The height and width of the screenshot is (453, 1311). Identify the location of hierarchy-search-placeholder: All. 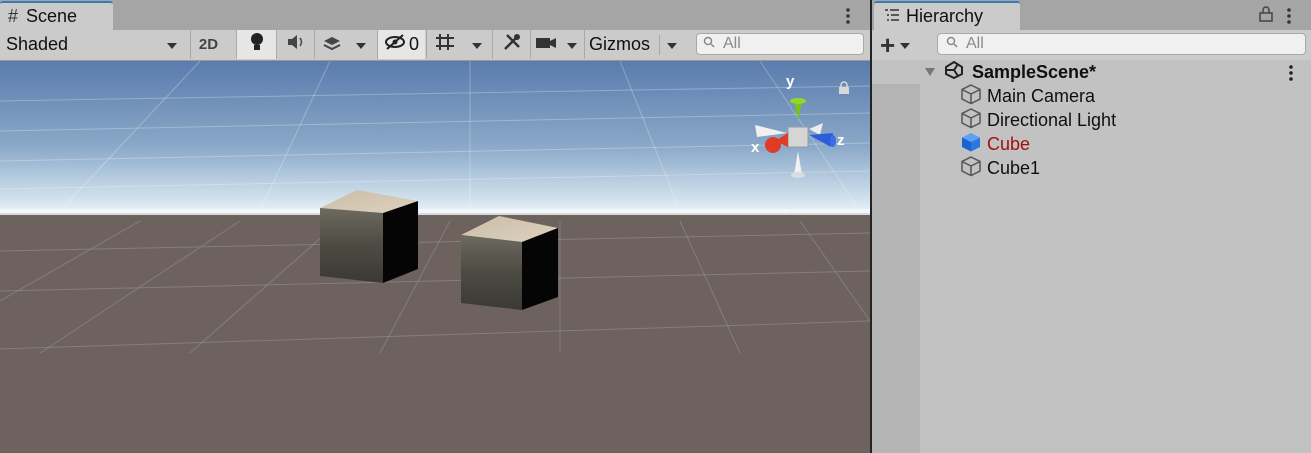
(975, 43).